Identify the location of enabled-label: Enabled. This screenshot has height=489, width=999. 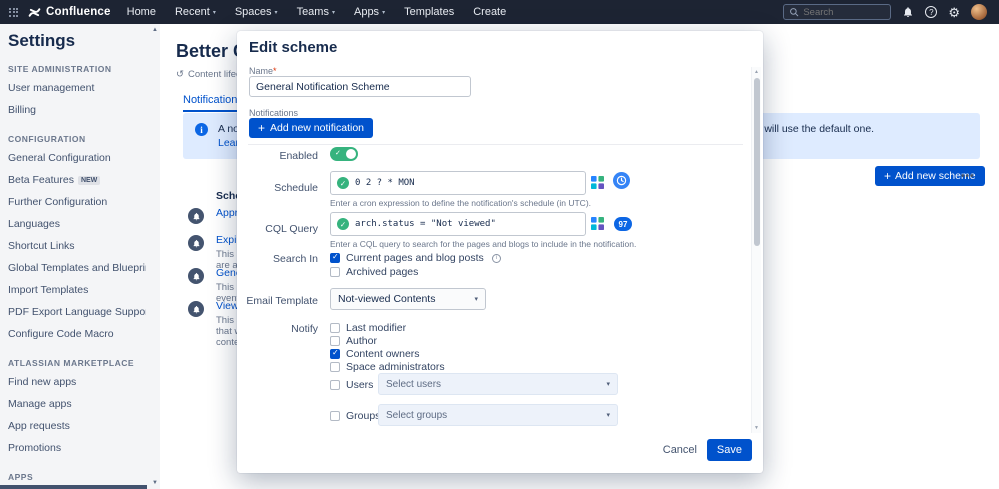
(298, 156).